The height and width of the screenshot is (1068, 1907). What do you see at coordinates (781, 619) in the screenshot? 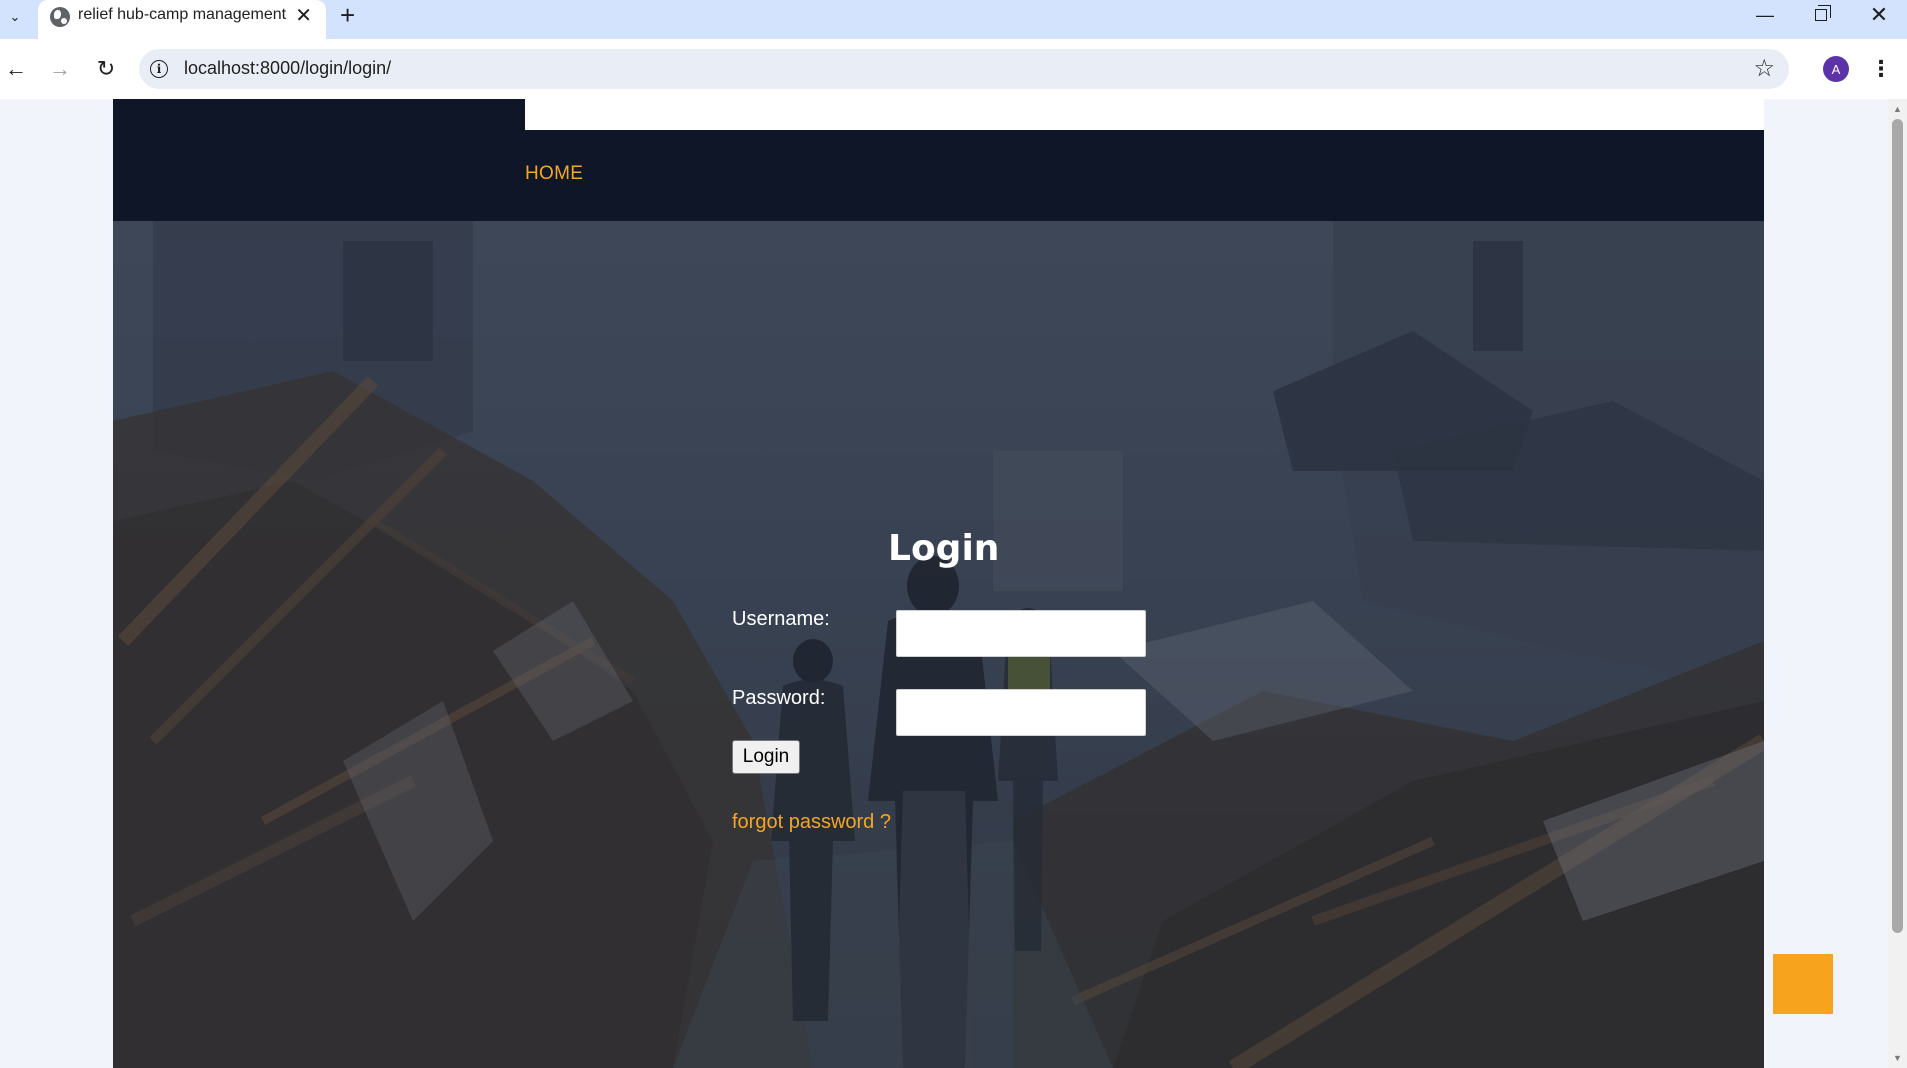
I see `username-label: Username:` at bounding box center [781, 619].